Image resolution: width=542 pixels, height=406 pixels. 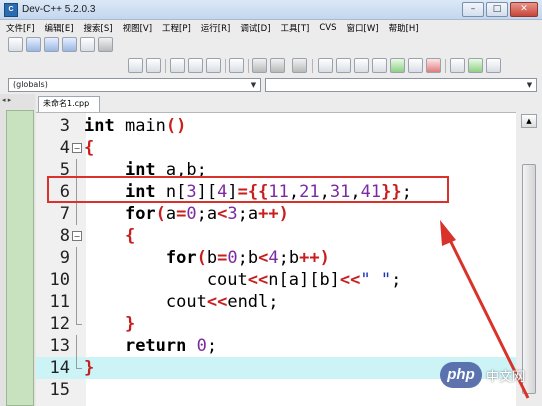 I want to click on code-line: 11 cout<<endl;, so click(x=276, y=302).